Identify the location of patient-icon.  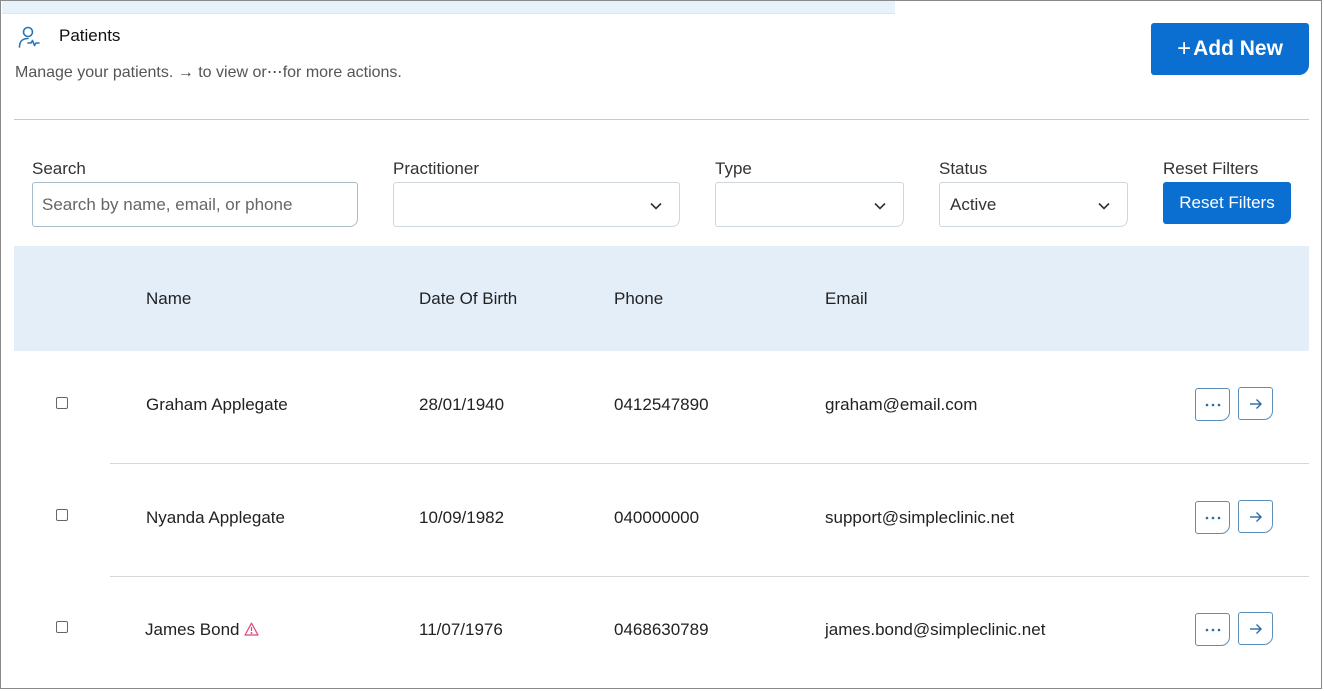
(29, 37).